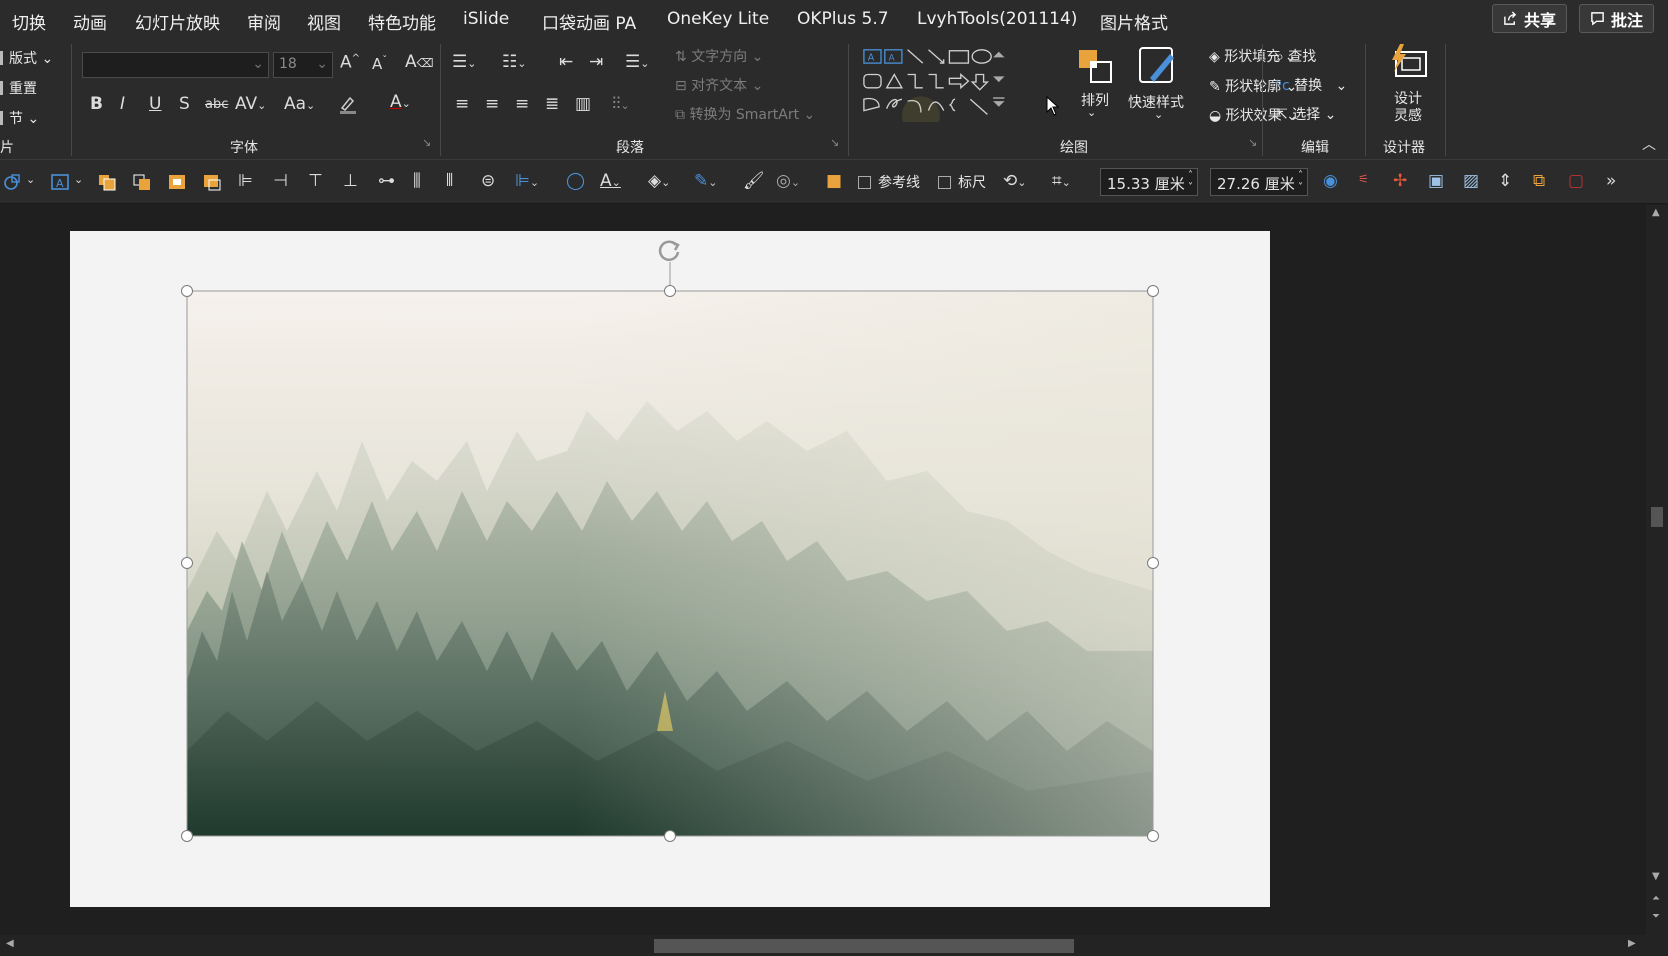  Describe the element at coordinates (1436, 181) in the screenshot. I see `picture-icon: ▣` at that location.